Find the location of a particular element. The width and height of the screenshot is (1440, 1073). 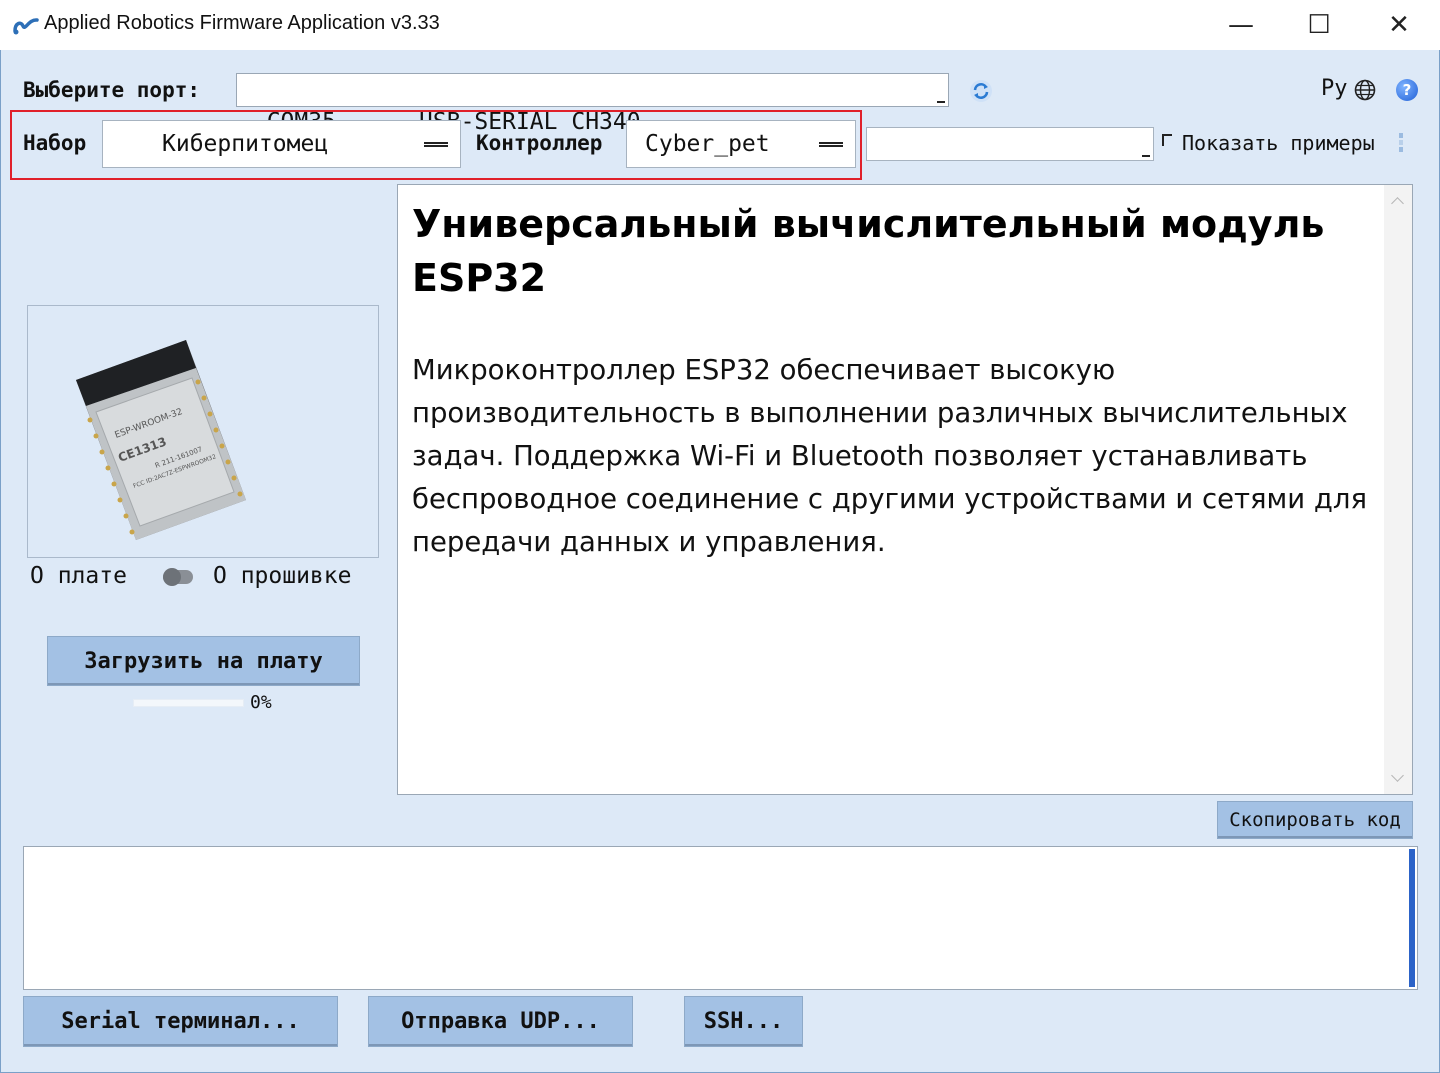

kit-select: Киберпитомец is located at coordinates (281, 144).